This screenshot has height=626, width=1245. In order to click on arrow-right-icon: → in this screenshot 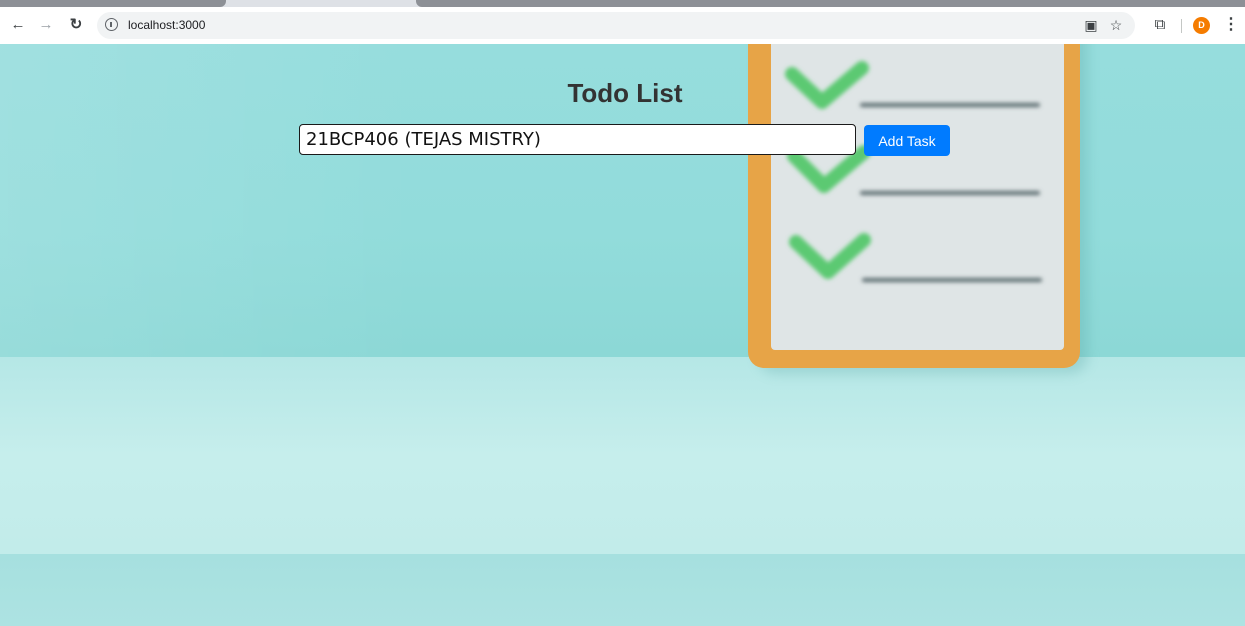, I will do `click(46, 25)`.